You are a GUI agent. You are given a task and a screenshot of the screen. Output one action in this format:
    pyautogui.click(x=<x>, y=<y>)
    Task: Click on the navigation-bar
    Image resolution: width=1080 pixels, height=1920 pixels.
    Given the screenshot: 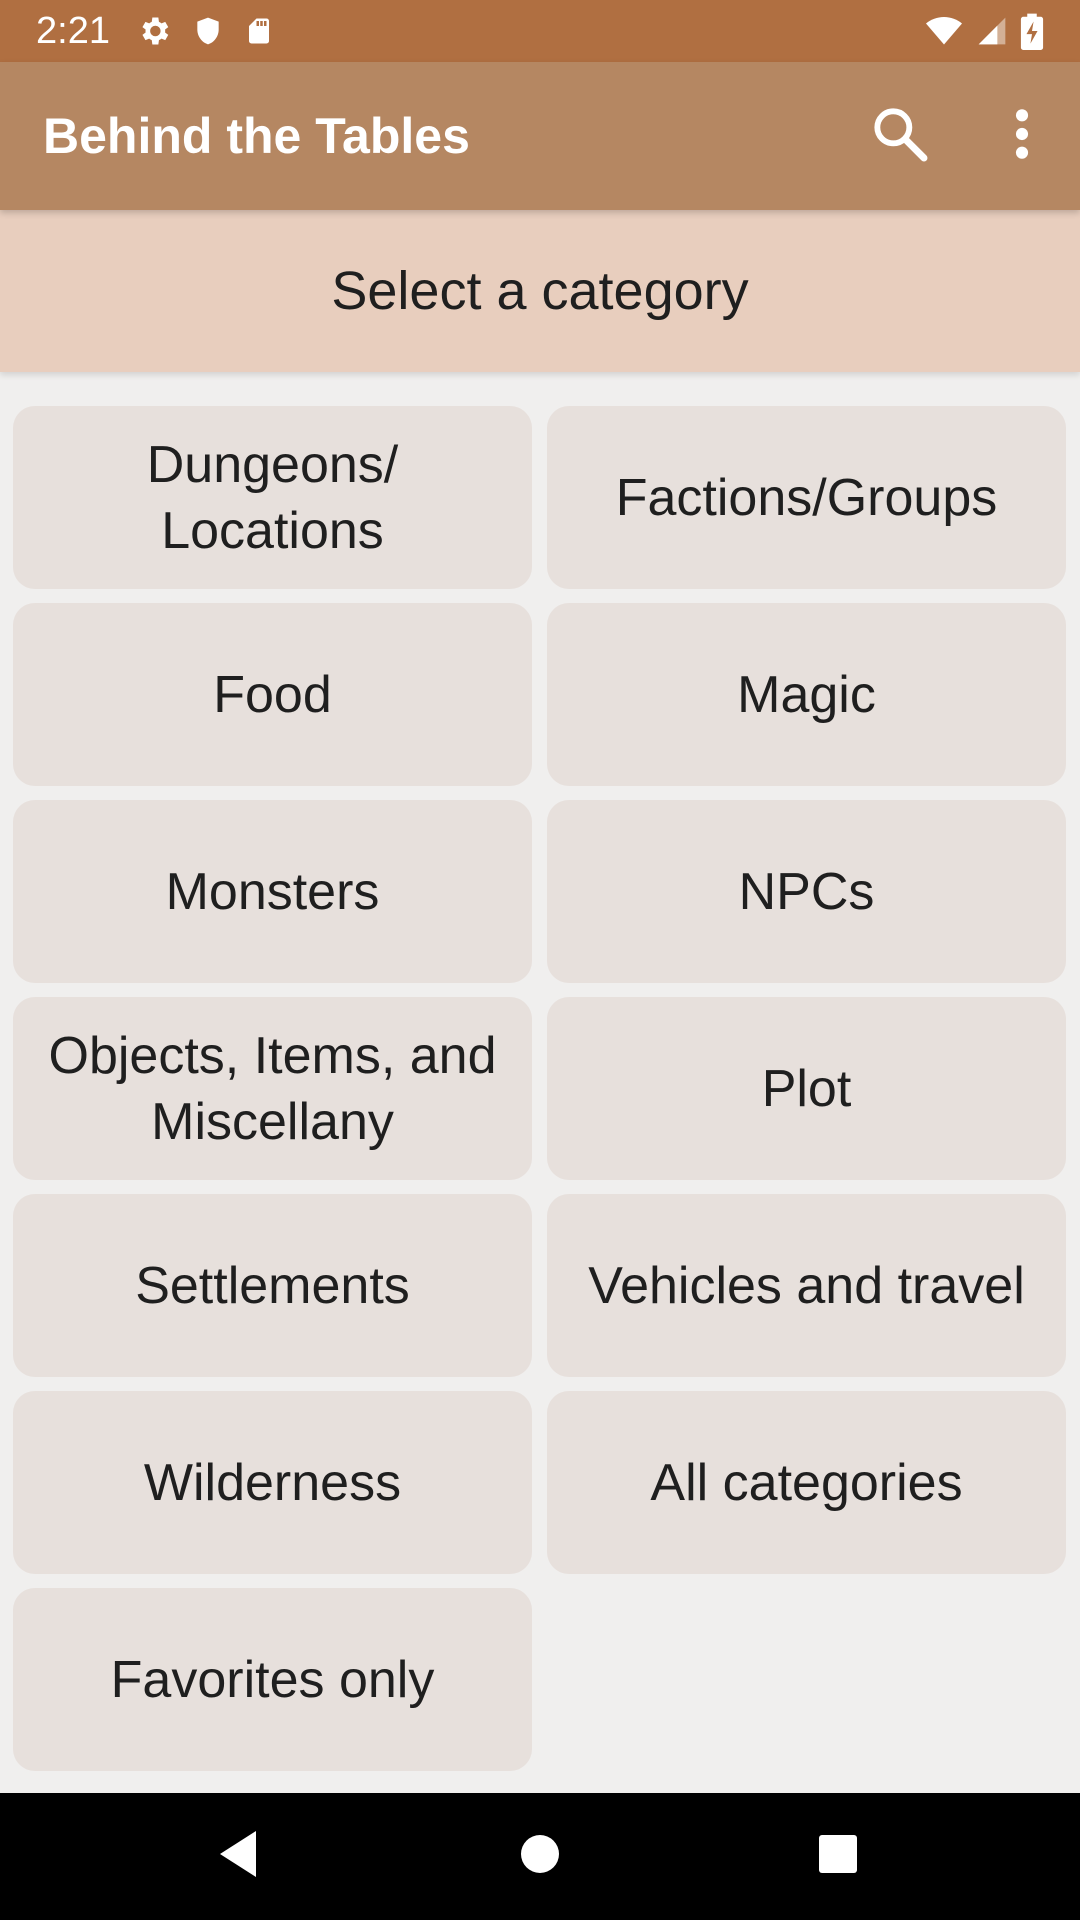 What is the action you would take?
    pyautogui.click(x=540, y=1856)
    